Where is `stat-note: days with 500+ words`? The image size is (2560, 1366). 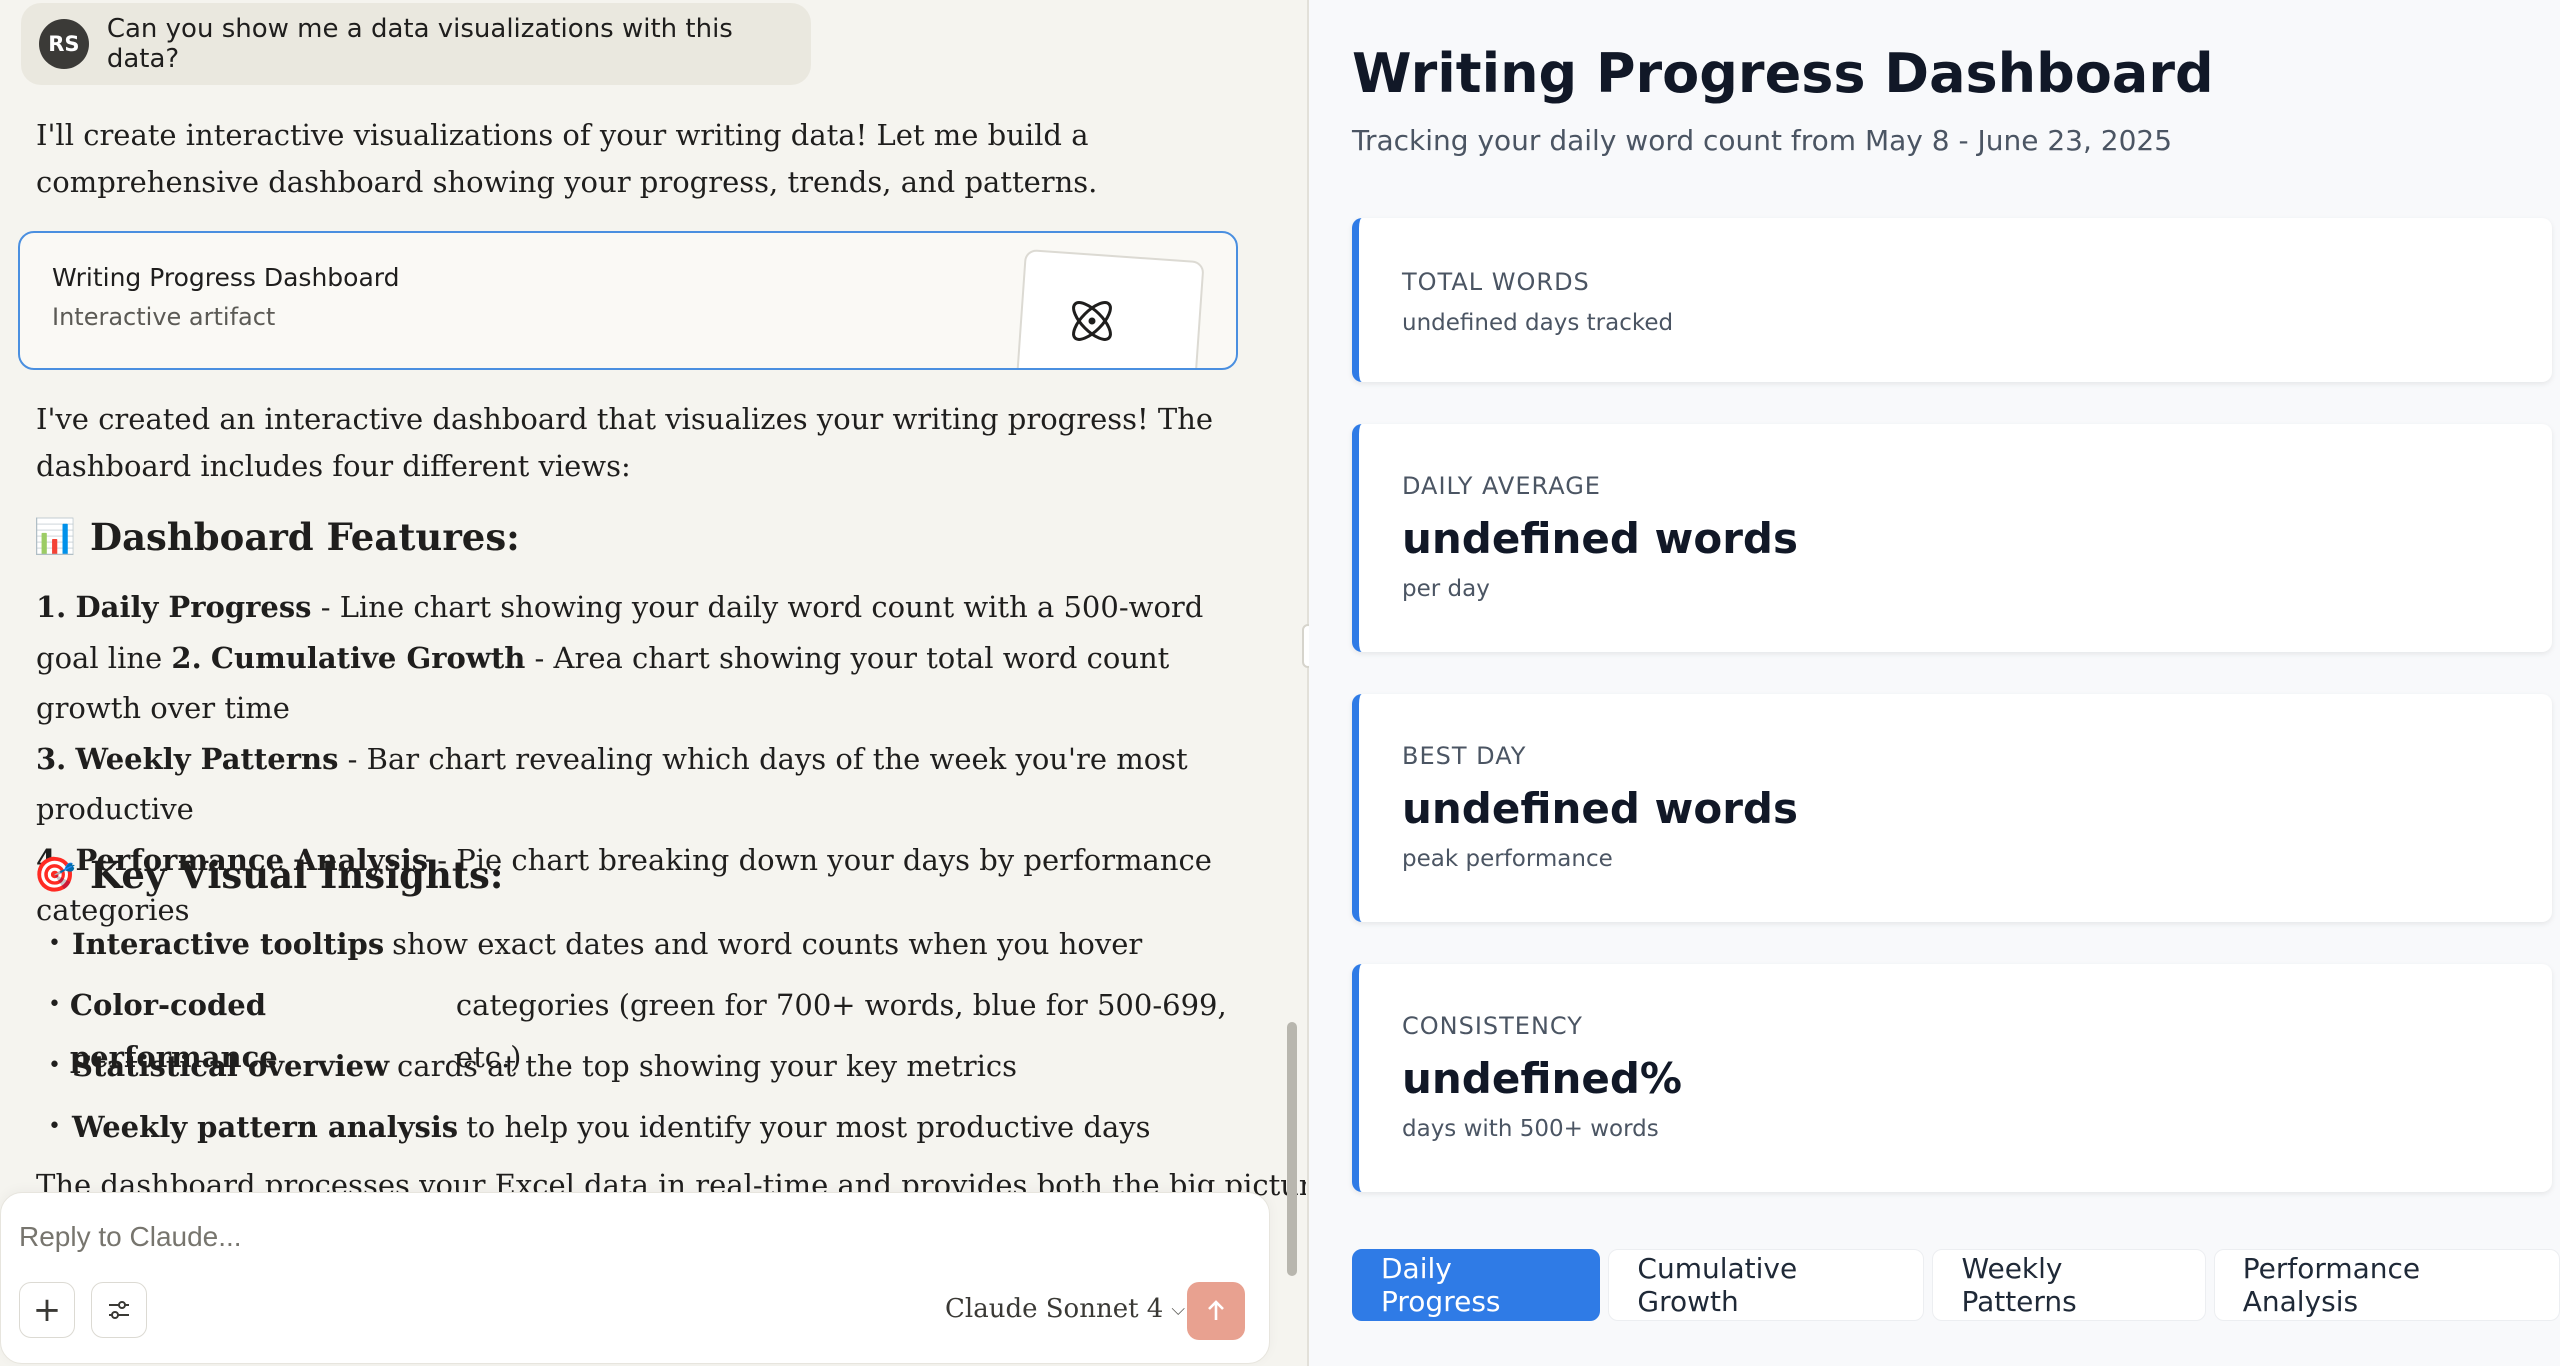 stat-note: days with 500+ words is located at coordinates (1530, 1129).